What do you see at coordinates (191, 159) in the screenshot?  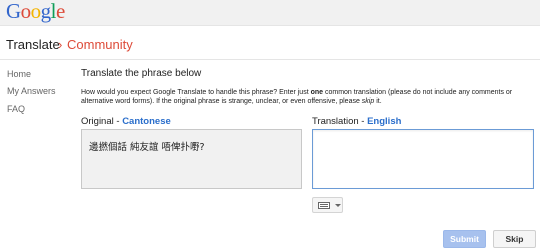 I see `source-phrase-box: 邊撚個話 純友誼 唔俾扑嘢?` at bounding box center [191, 159].